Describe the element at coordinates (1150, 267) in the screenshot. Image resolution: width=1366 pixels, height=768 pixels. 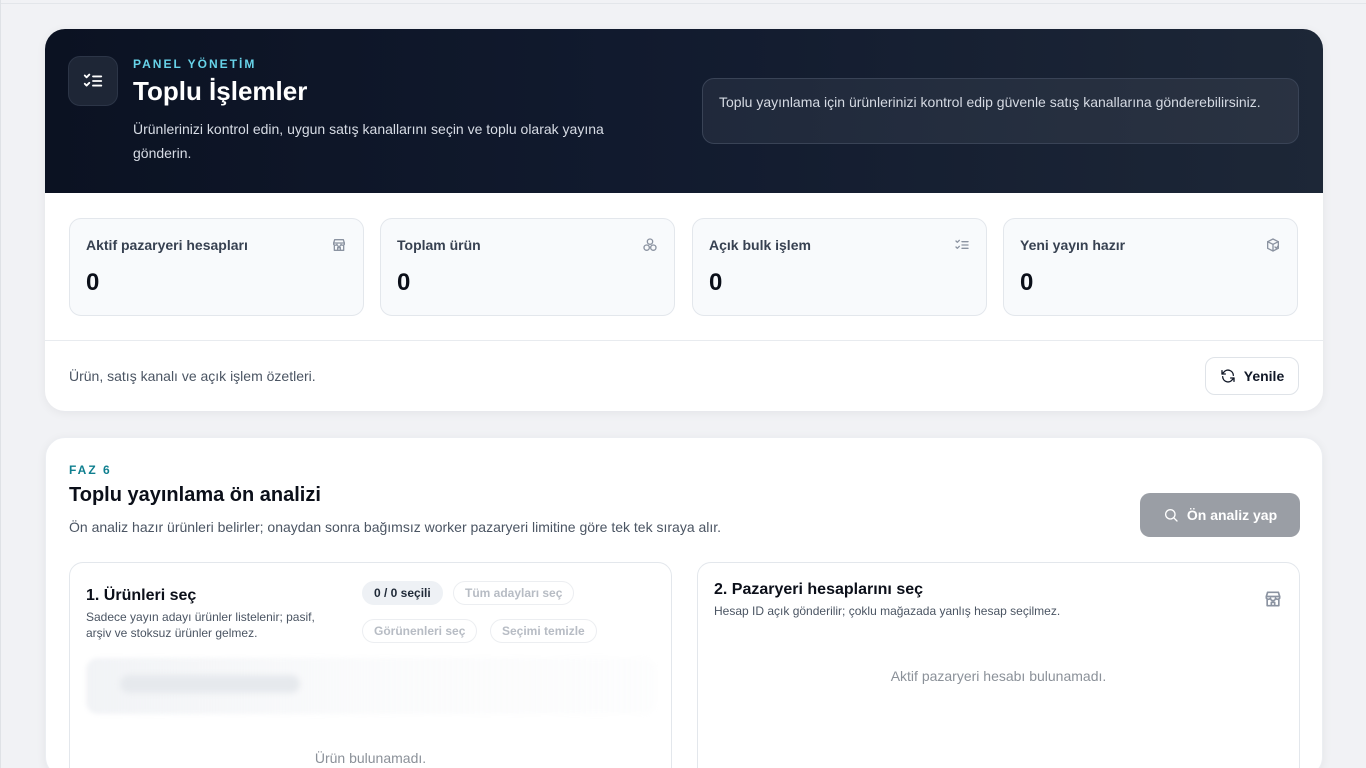
I see `stat-card-new-ready: Yeni yayın hazır 0` at that location.